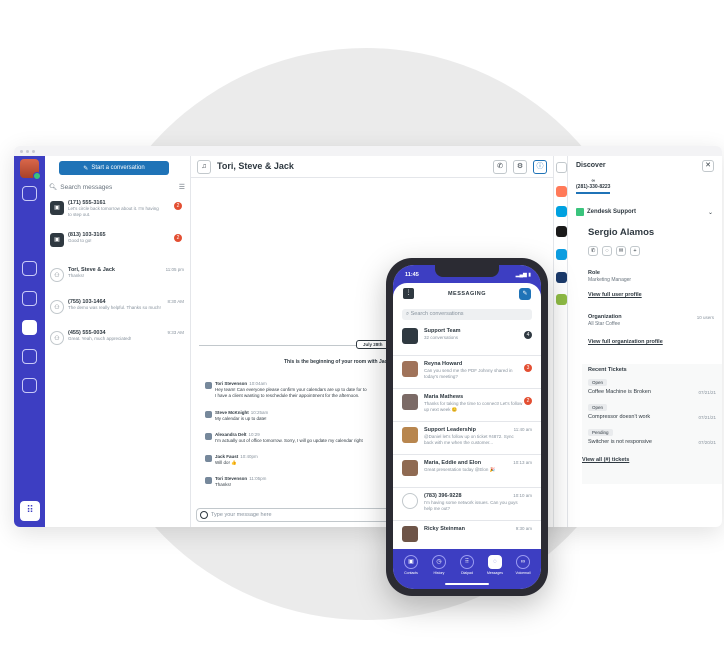 The width and height of the screenshot is (724, 665). I want to click on panel-title: Discover, so click(591, 165).